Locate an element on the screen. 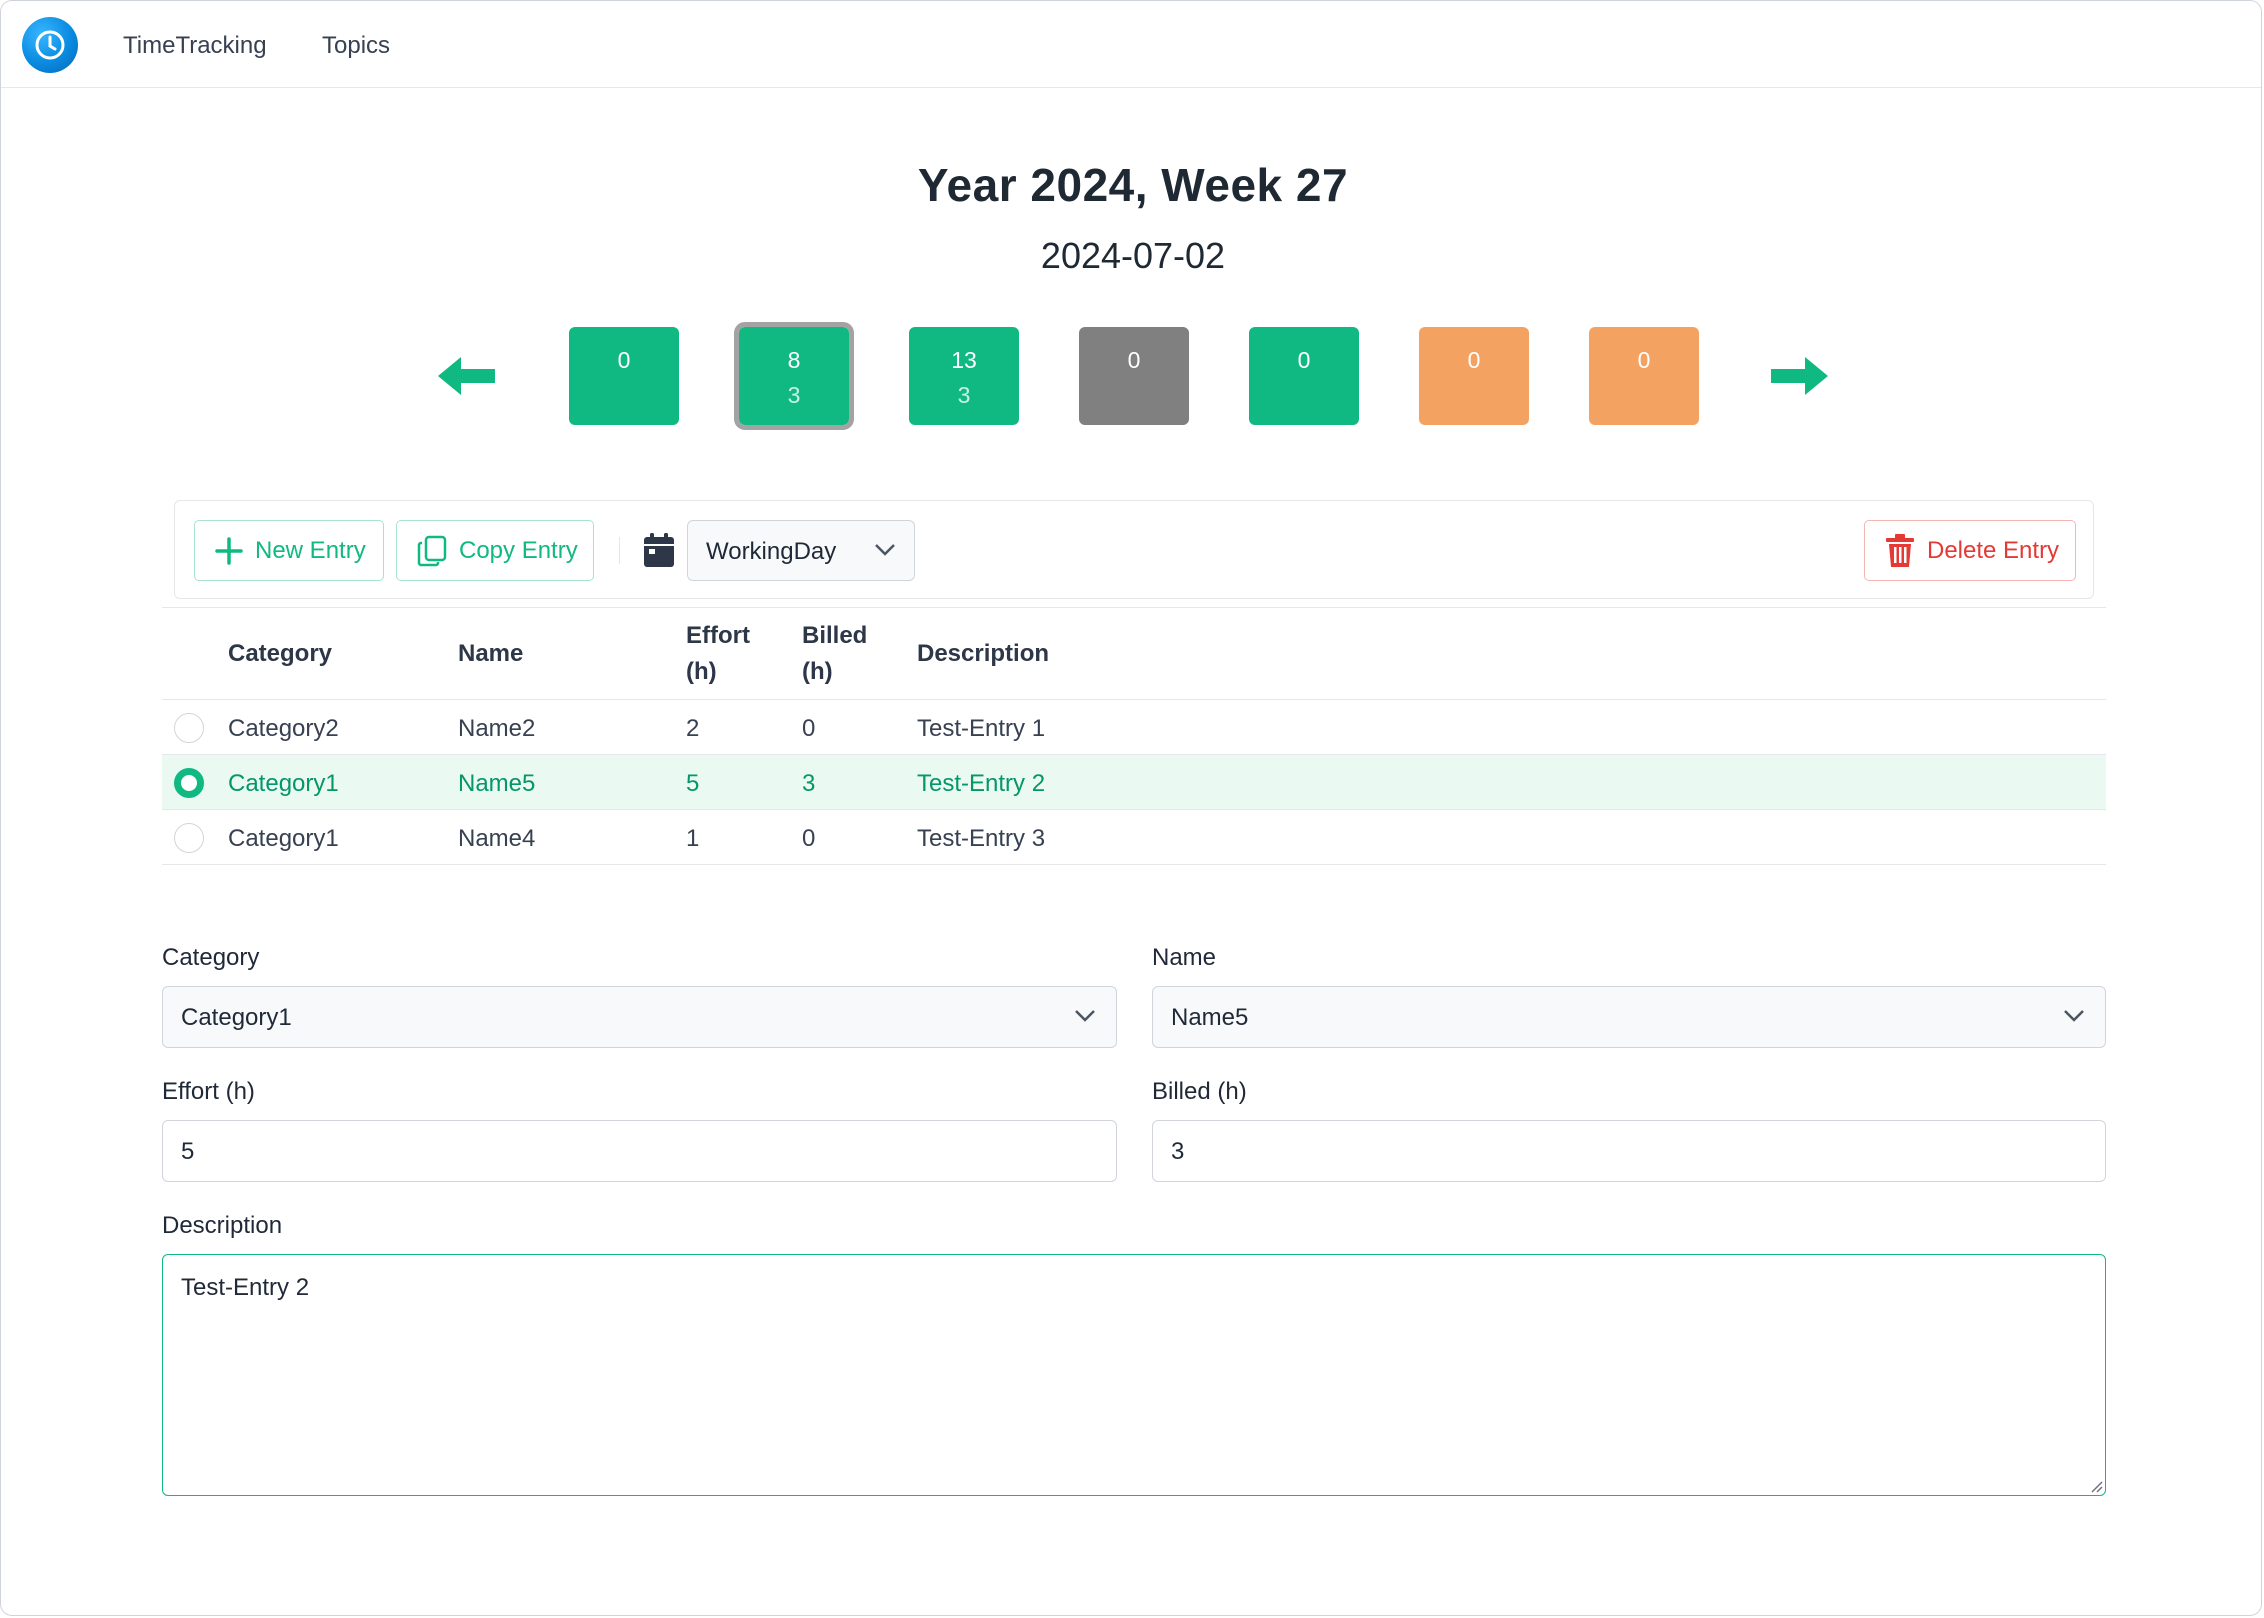 The height and width of the screenshot is (1618, 2264). cell-name: Name4 is located at coordinates (497, 838).